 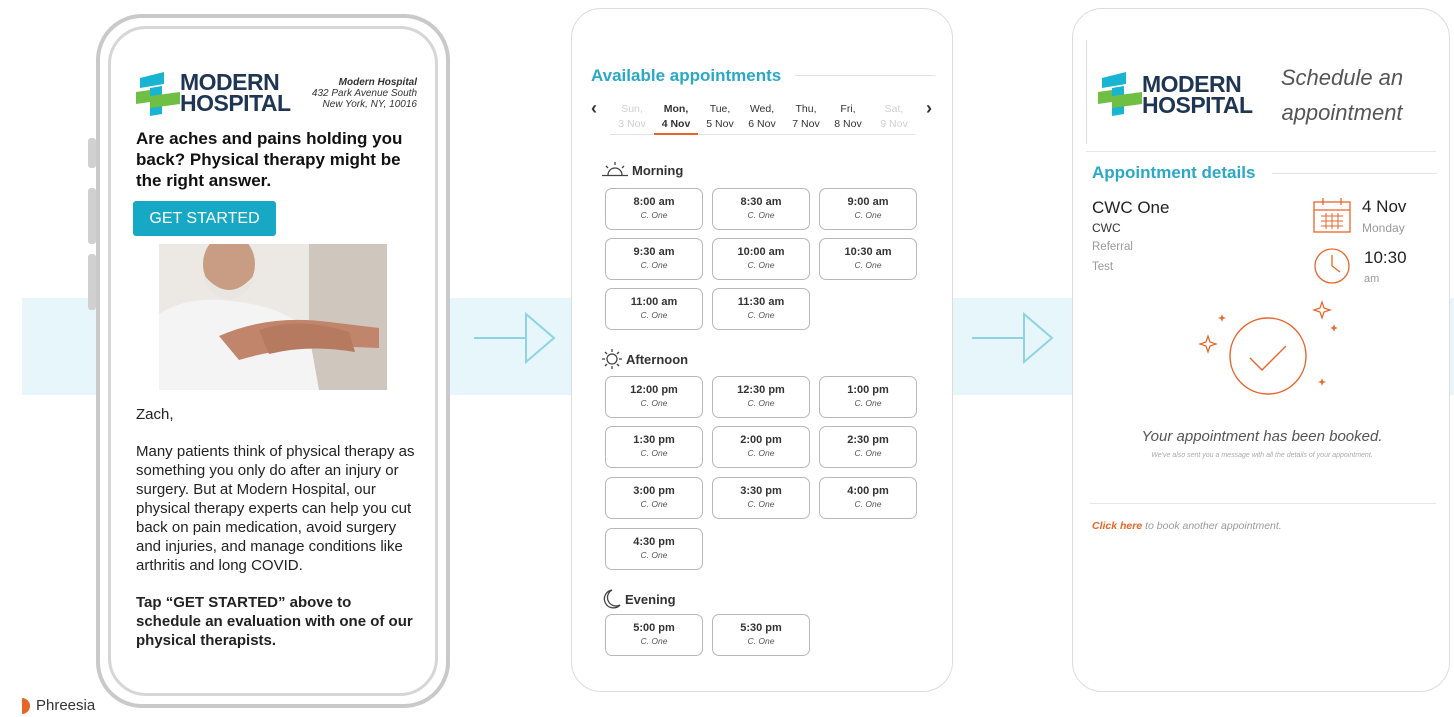 What do you see at coordinates (594, 108) in the screenshot?
I see `chevron-left-icon: ‹` at bounding box center [594, 108].